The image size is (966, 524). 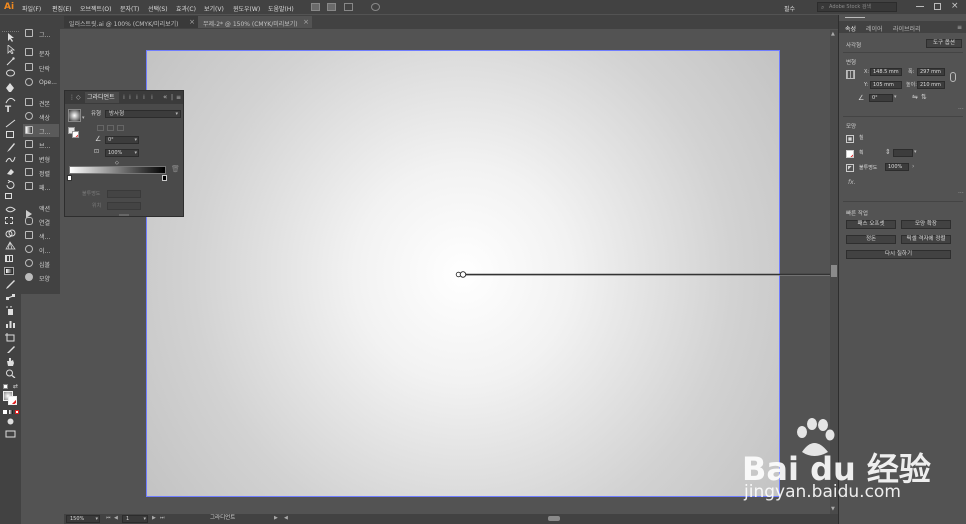 What do you see at coordinates (129, 8) in the screenshot?
I see `menu-type: 문자(T)` at bounding box center [129, 8].